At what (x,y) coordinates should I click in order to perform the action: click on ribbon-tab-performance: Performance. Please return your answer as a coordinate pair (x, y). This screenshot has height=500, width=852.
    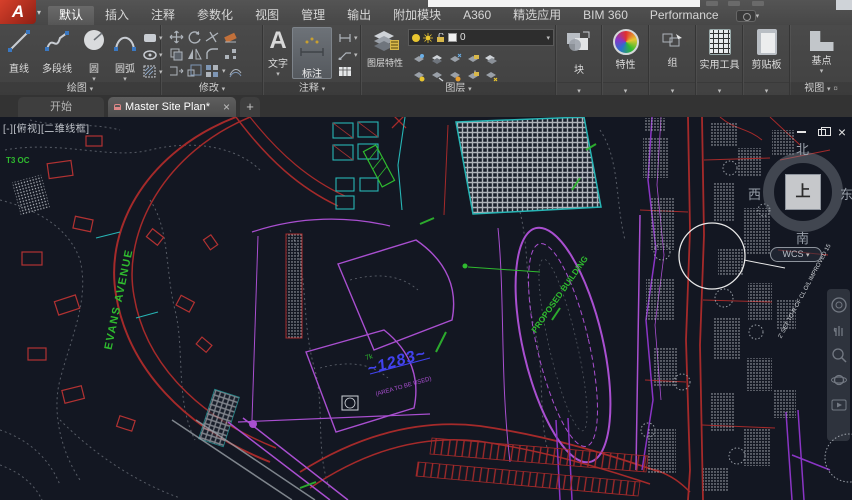
    Looking at the image, I should click on (684, 15).